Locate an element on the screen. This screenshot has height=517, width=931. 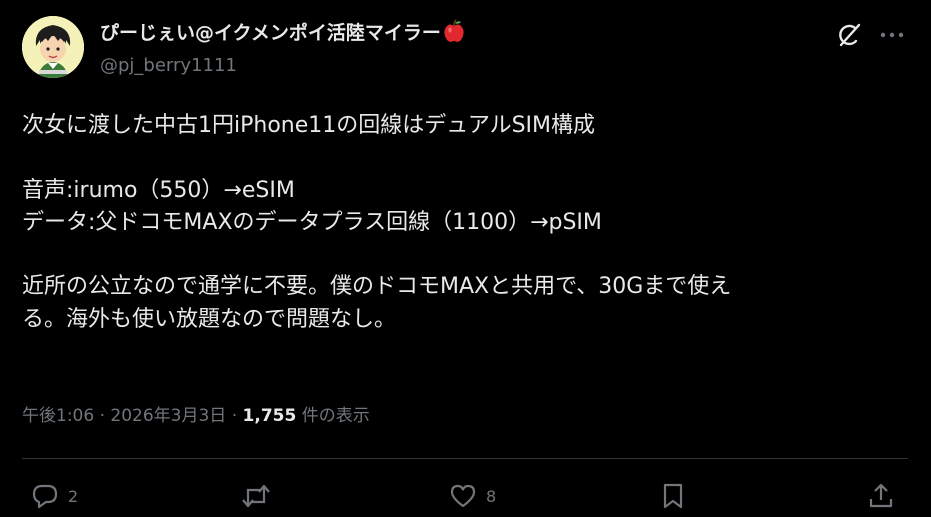
repost-button is located at coordinates (260, 496).